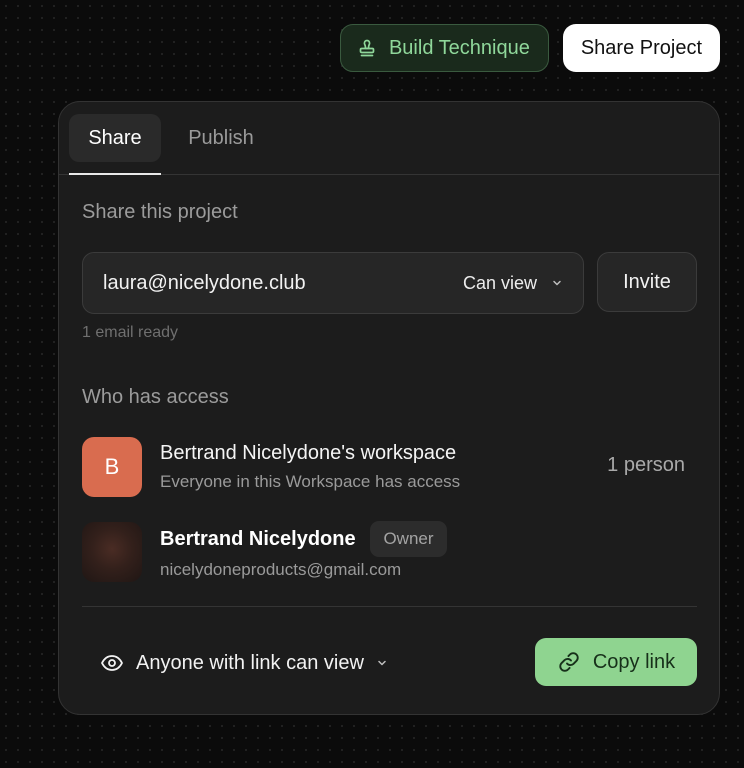 This screenshot has height=768, width=744. Describe the element at coordinates (281, 569) in the screenshot. I see `owner-email: nicelydoneproducts@gmail.com` at that location.